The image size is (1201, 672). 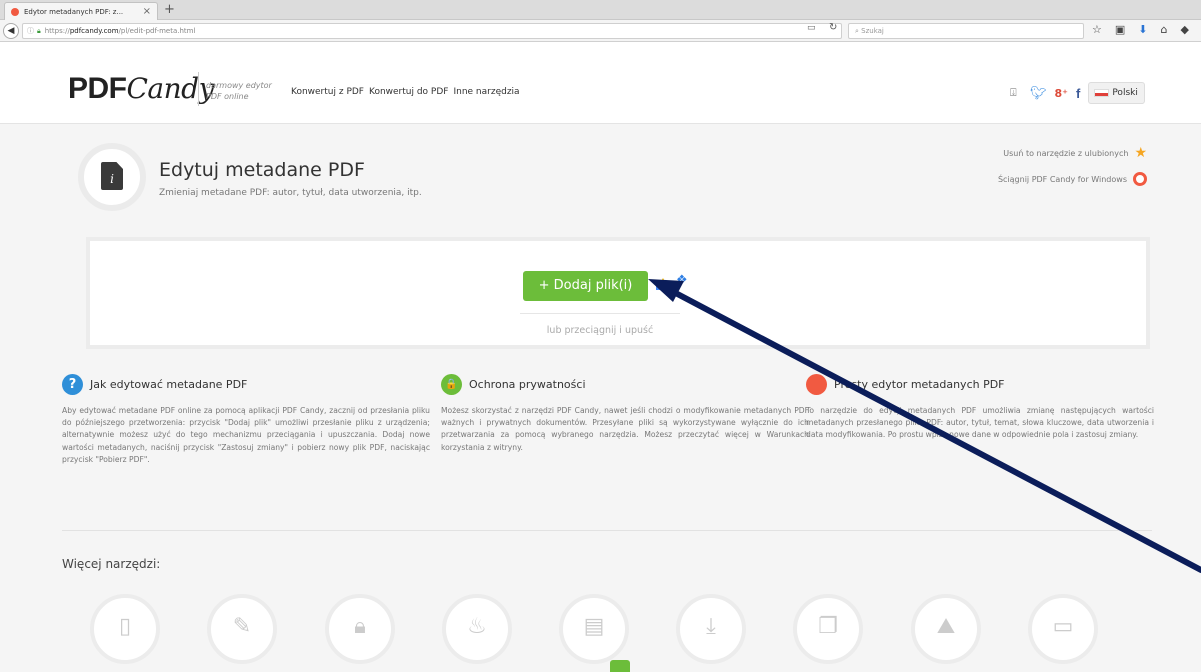 I want to click on dropbox-icon: ❖, so click(x=682, y=281).